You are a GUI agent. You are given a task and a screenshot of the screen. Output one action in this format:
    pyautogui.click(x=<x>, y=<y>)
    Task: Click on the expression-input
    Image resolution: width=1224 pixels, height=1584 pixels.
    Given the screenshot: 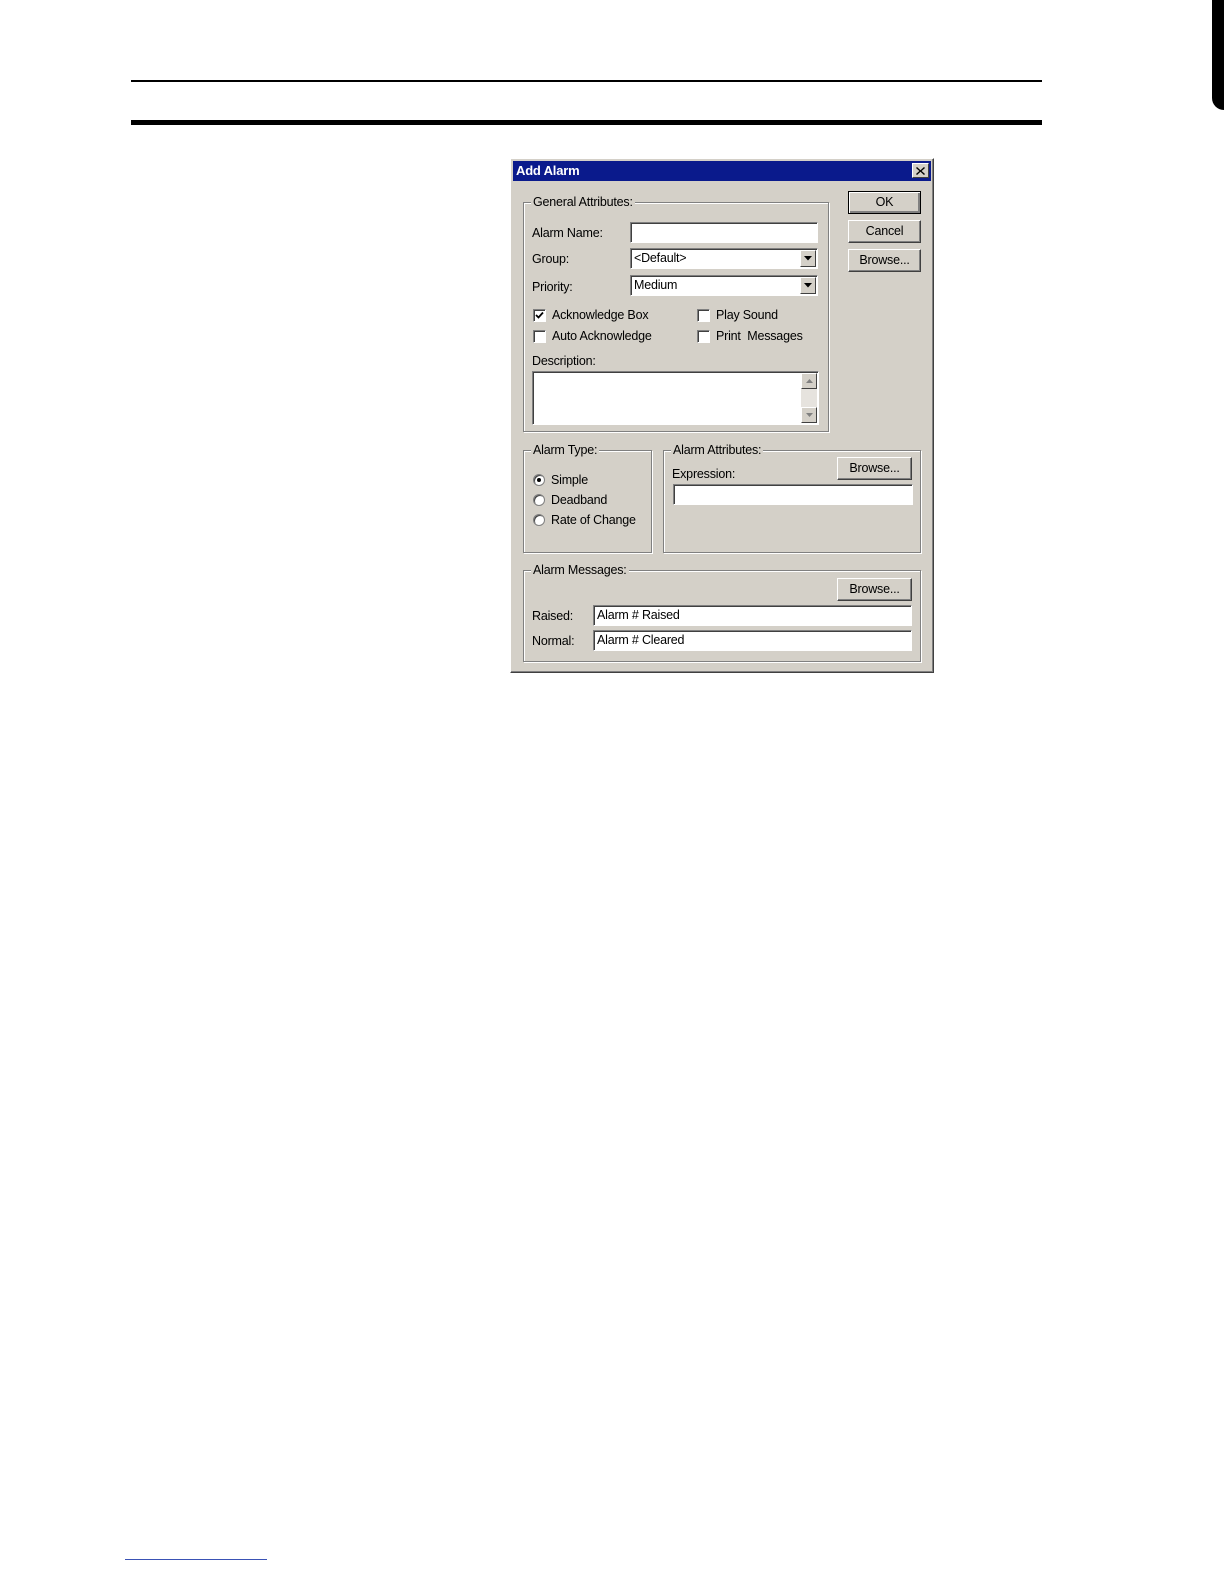 What is the action you would take?
    pyautogui.click(x=793, y=494)
    